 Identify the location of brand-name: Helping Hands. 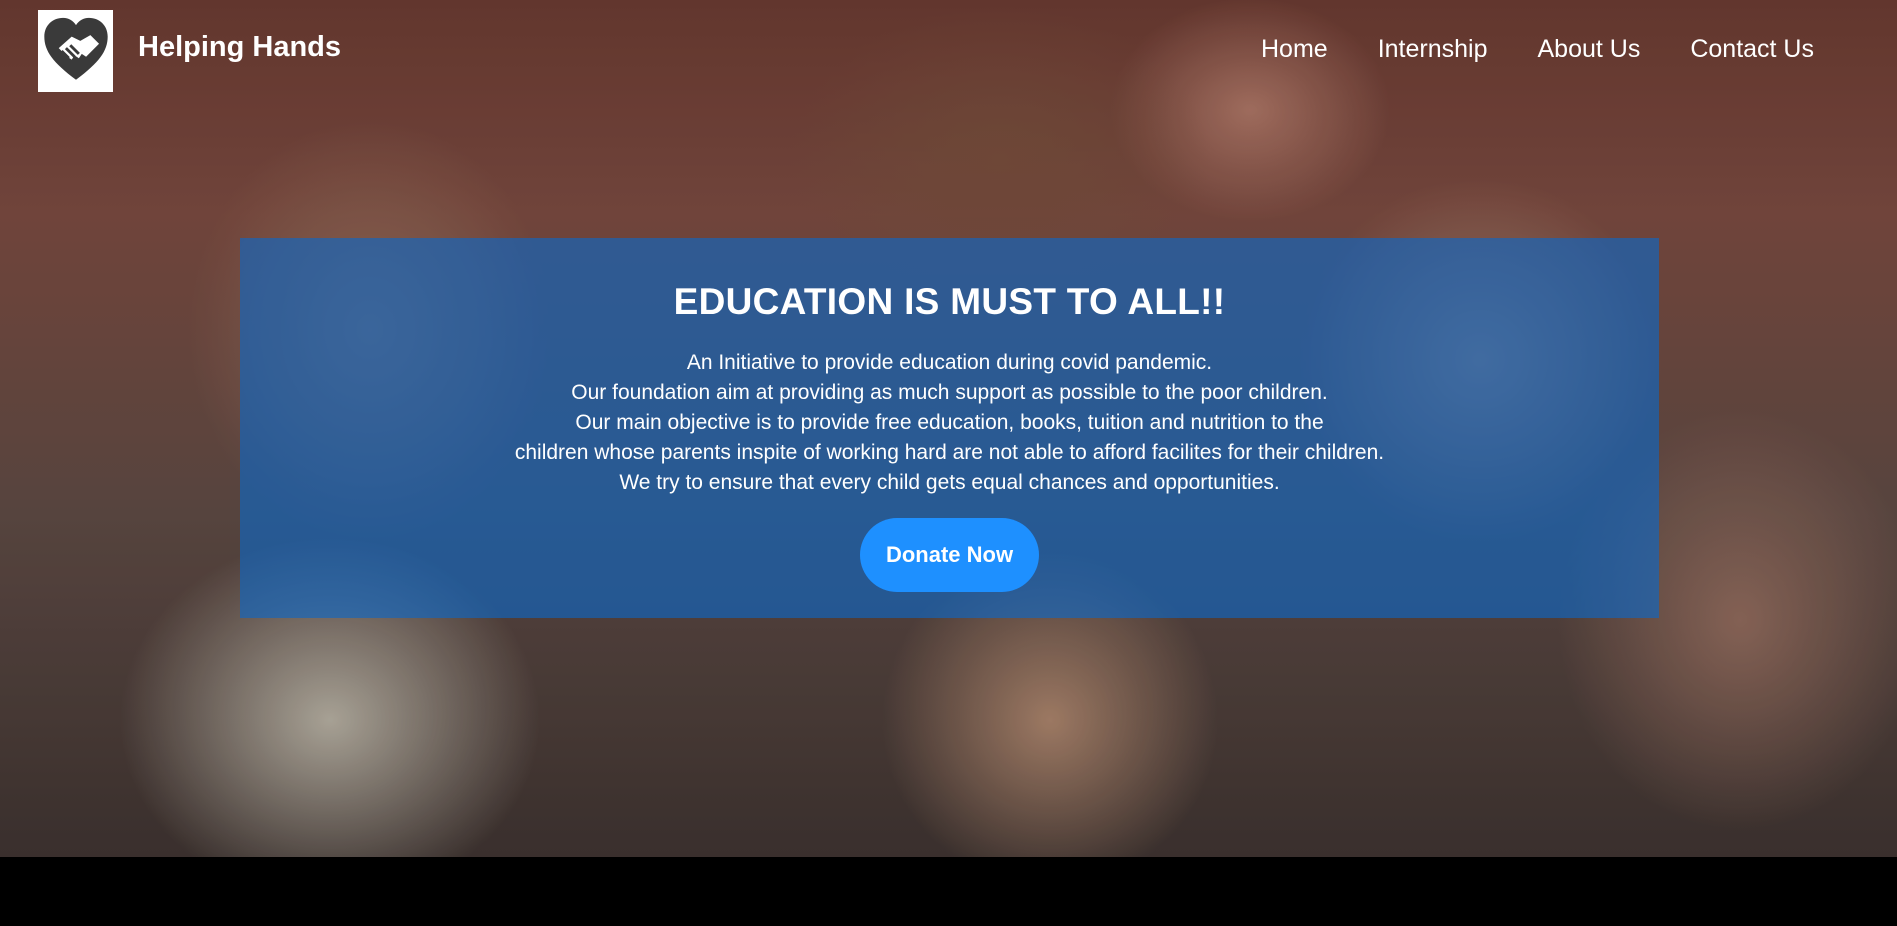
(239, 47).